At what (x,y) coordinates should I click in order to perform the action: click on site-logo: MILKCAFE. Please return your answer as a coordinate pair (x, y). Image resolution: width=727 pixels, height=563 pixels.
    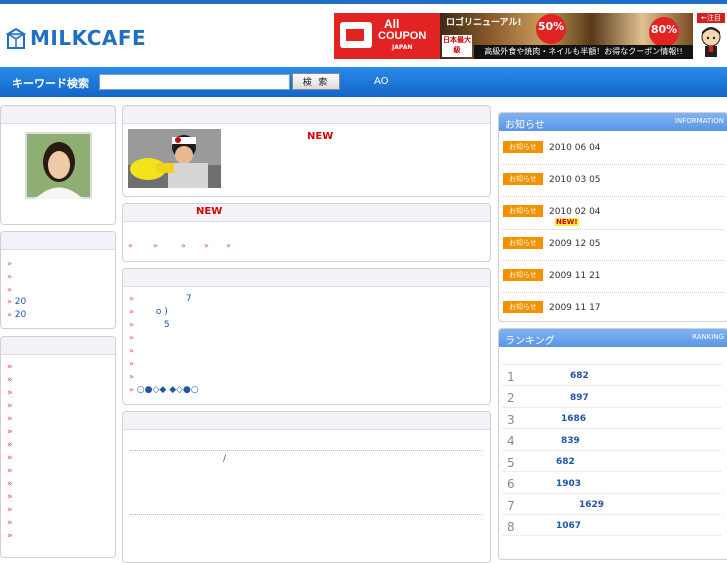
    Looking at the image, I should click on (76, 38).